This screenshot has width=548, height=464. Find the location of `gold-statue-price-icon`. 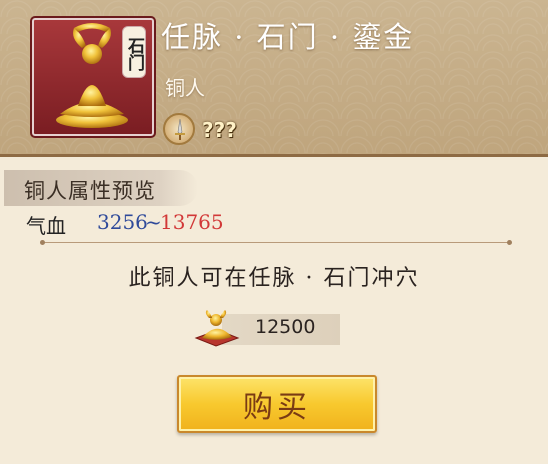

gold-statue-price-icon is located at coordinates (217, 328).